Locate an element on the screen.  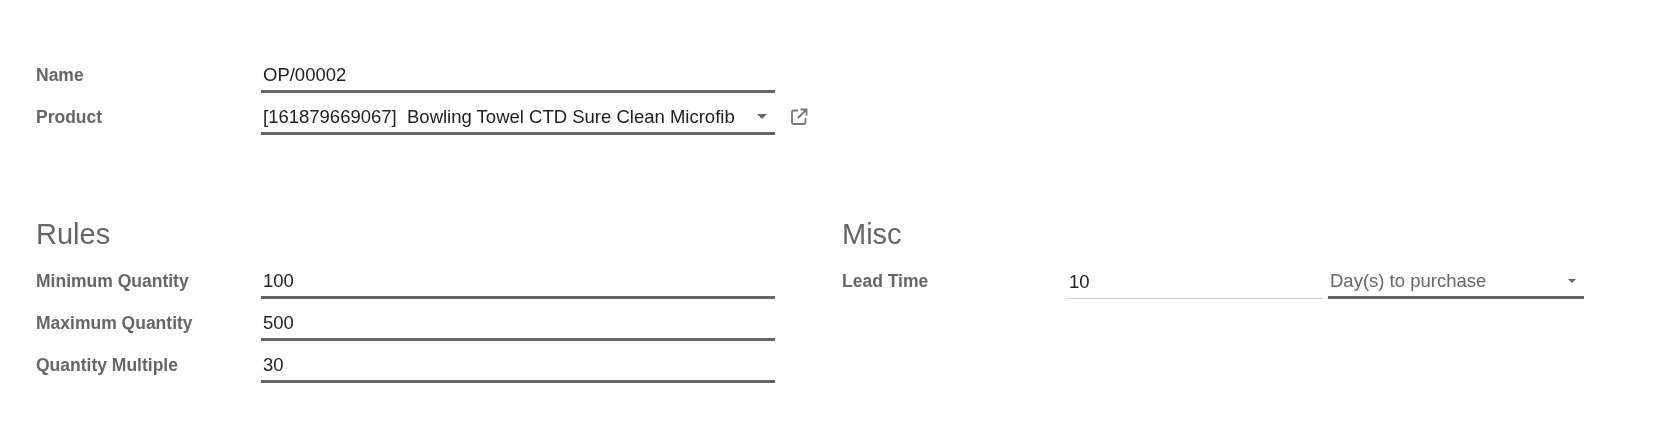
input-field: OP/00002 is located at coordinates (518, 76).